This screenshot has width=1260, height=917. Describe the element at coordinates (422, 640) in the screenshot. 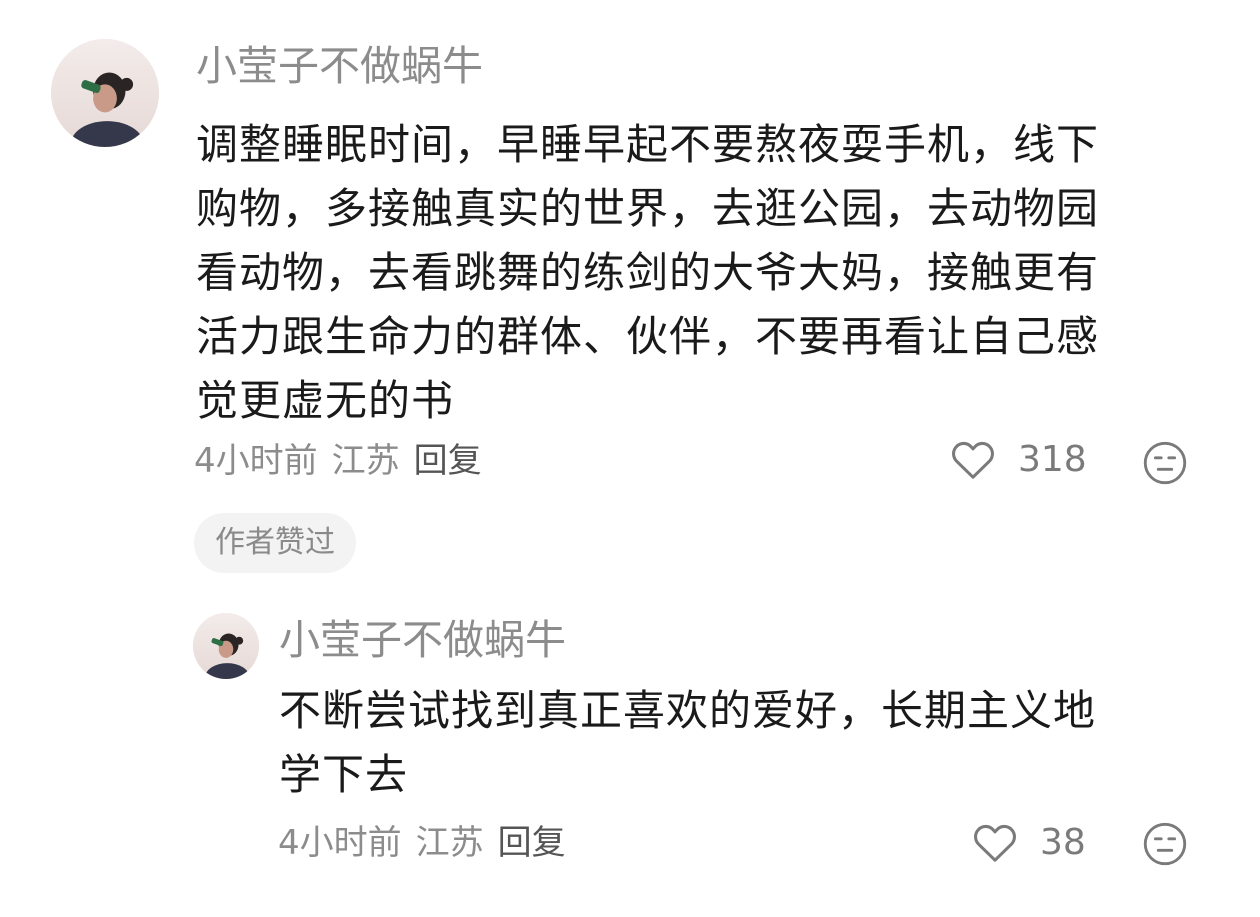

I see `reply-username: 小莹子不做蜗牛` at that location.